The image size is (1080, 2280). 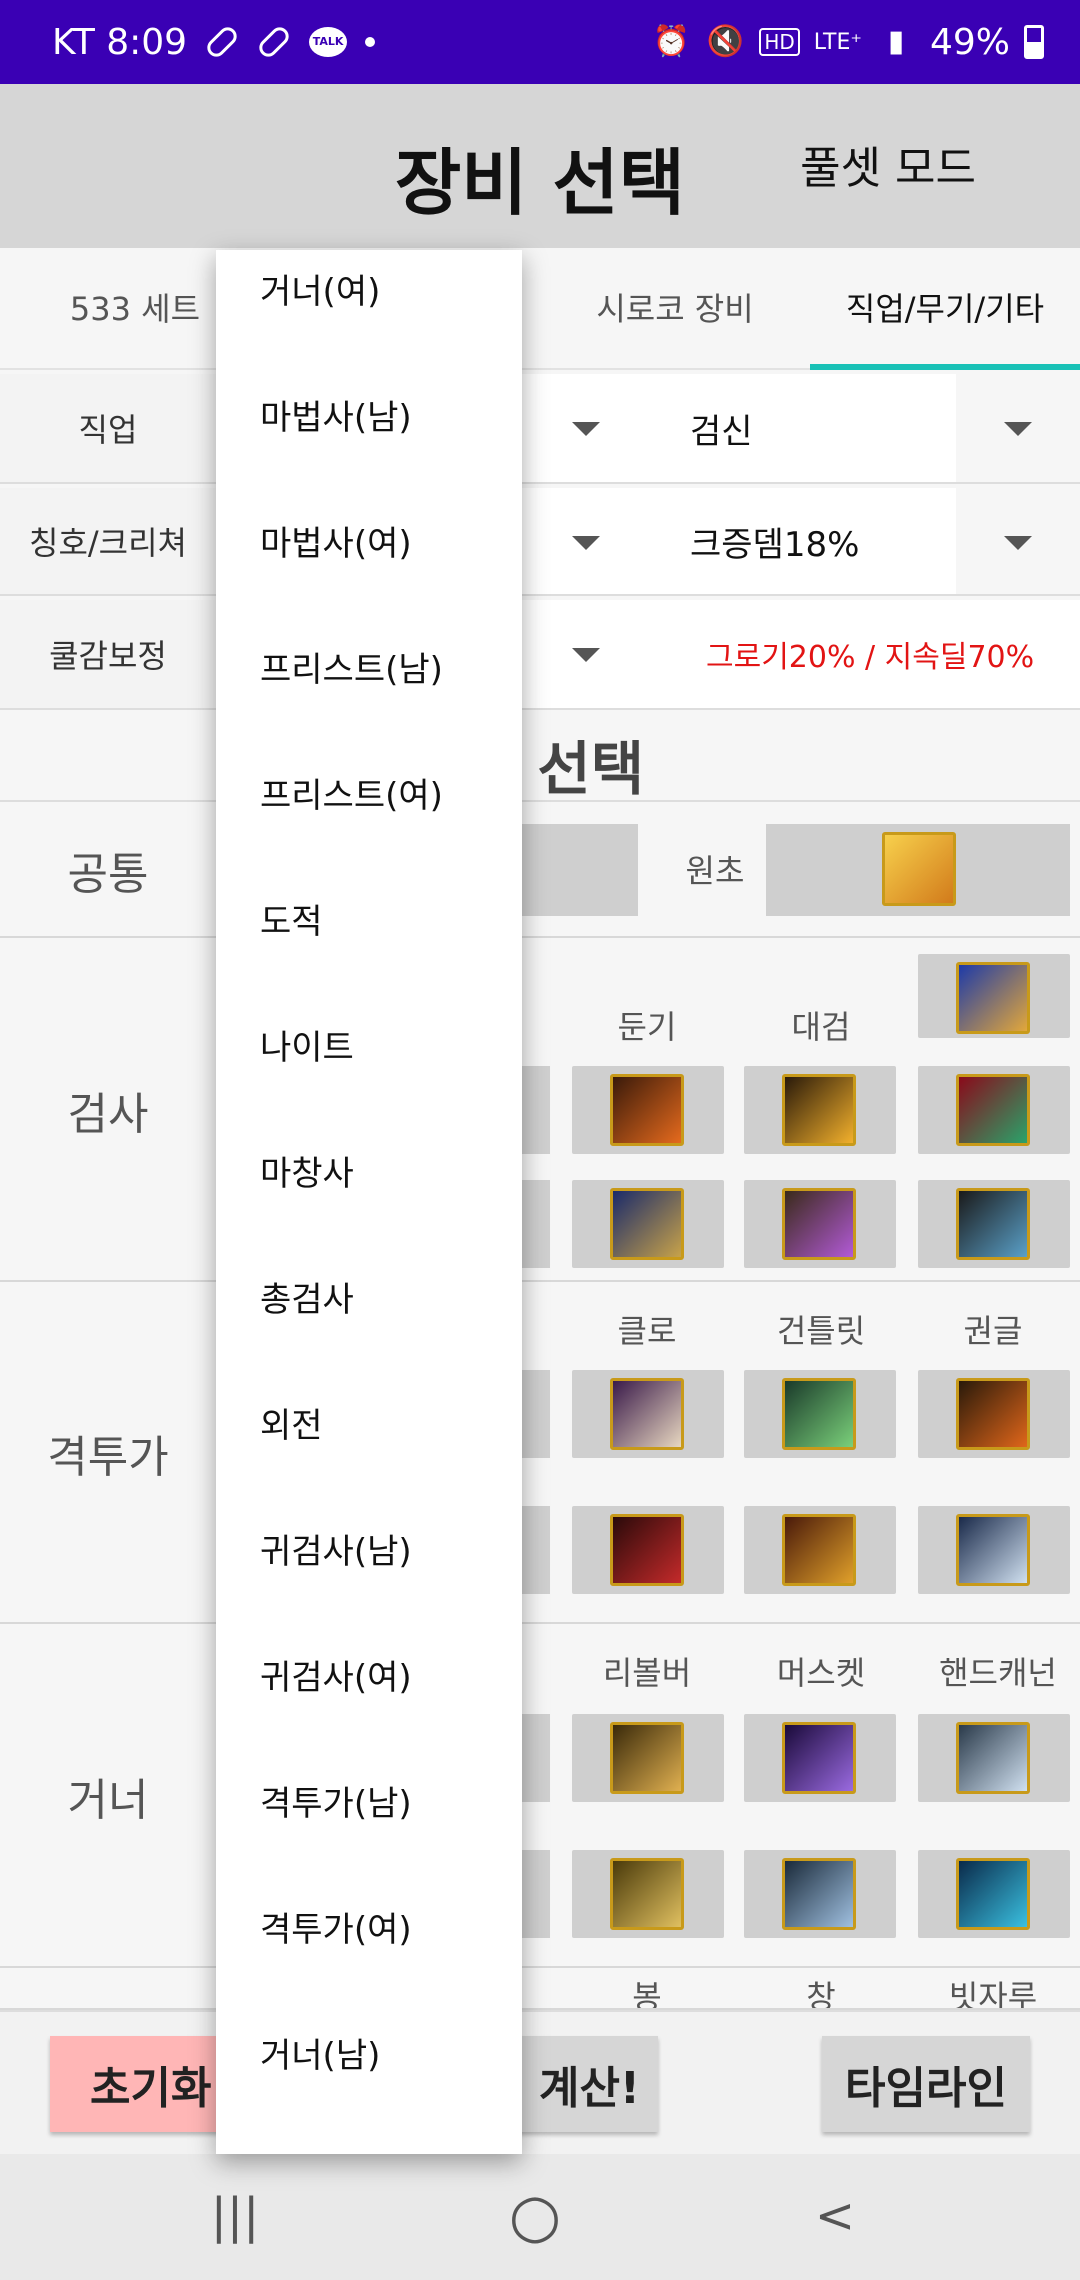 I want to click on calculate-label: 계산!, so click(x=589, y=2088).